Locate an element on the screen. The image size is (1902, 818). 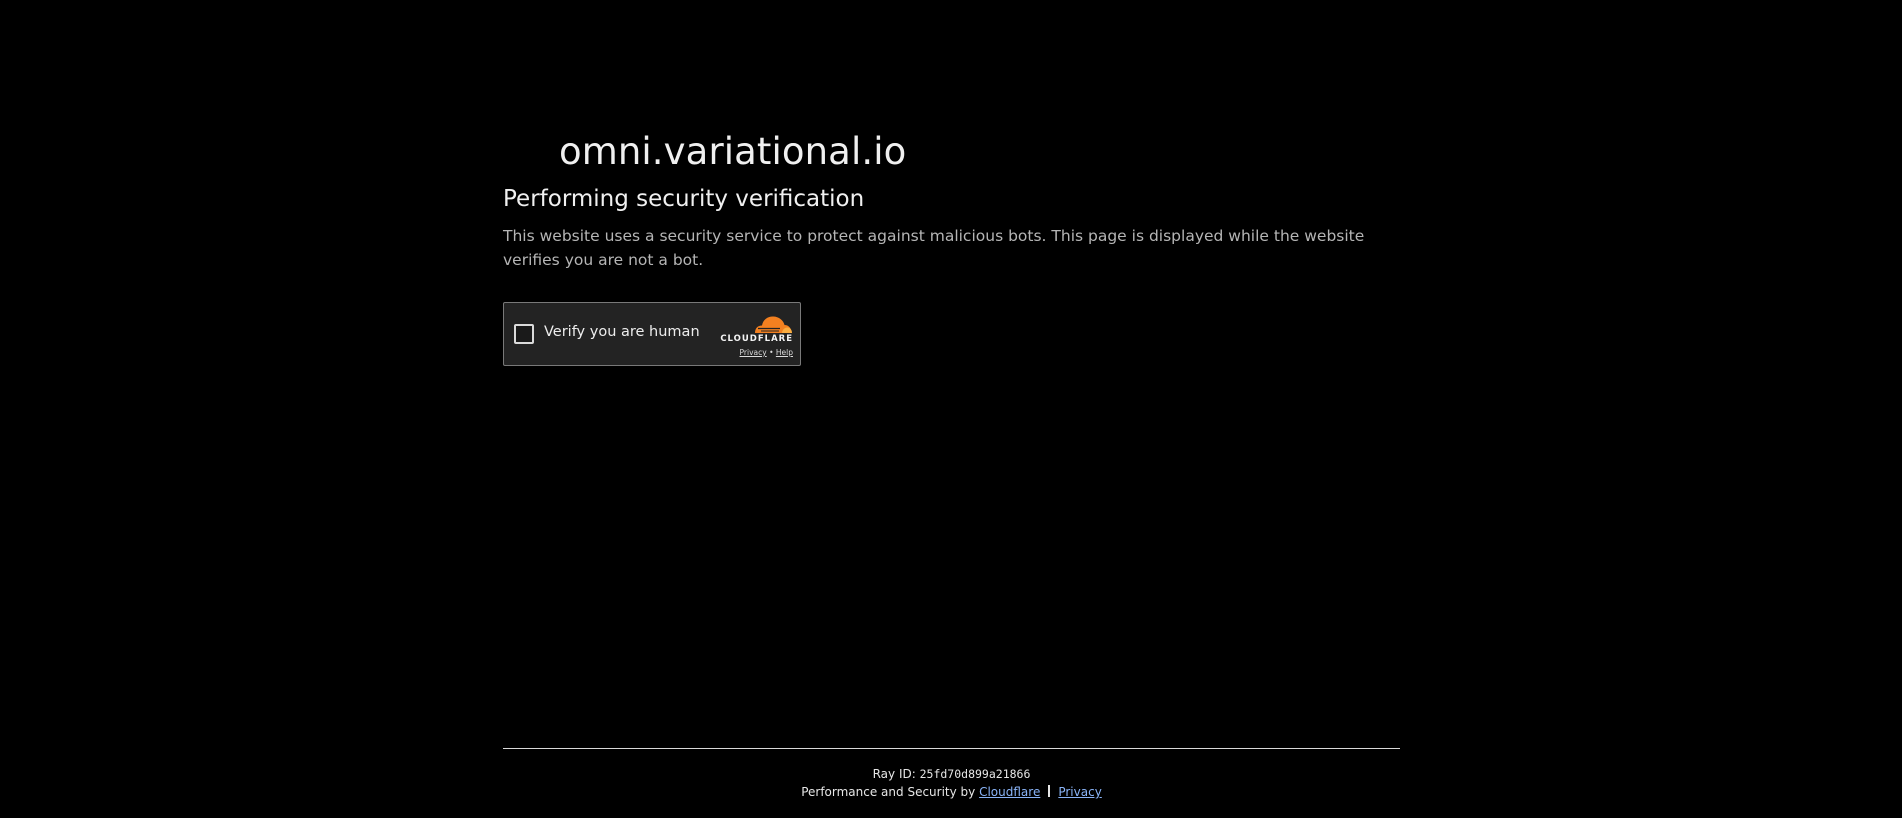
widget-privacy-link: Privacy is located at coordinates (753, 352).